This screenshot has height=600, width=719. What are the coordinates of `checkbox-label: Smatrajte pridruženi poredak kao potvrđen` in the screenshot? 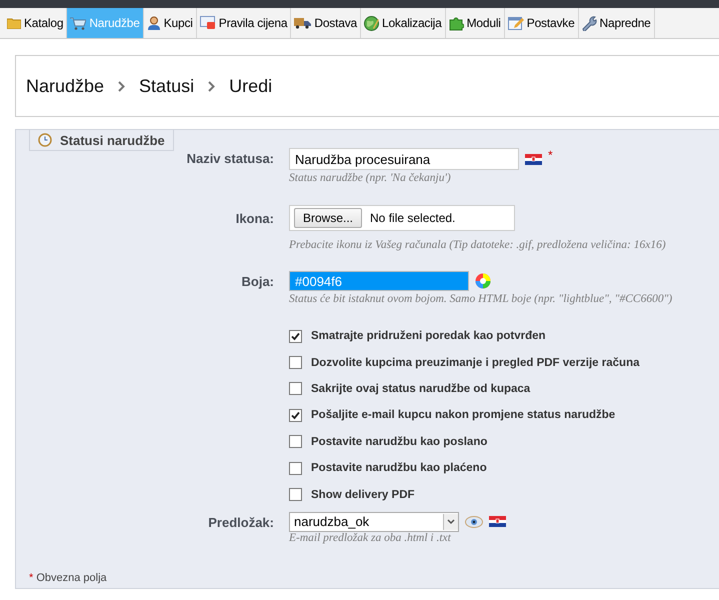 It's located at (428, 336).